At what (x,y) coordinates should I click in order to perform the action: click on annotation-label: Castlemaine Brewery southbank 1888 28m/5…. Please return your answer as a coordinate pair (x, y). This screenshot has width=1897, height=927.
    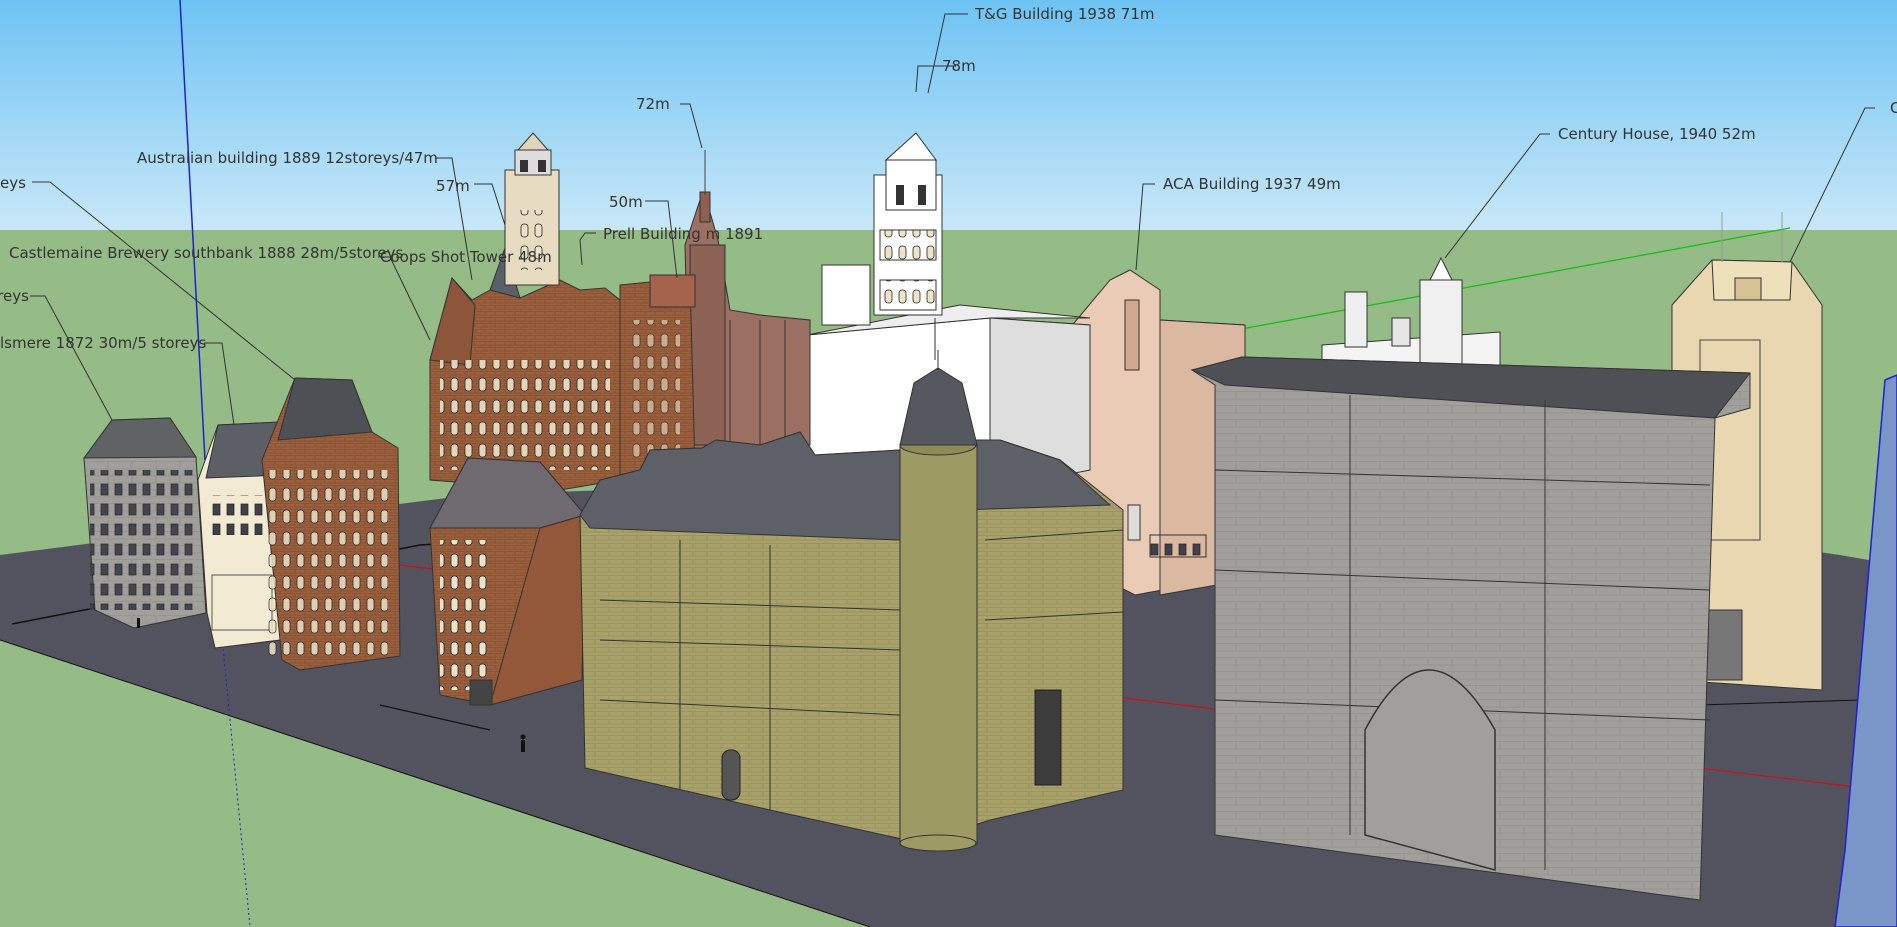
    Looking at the image, I should click on (206, 253).